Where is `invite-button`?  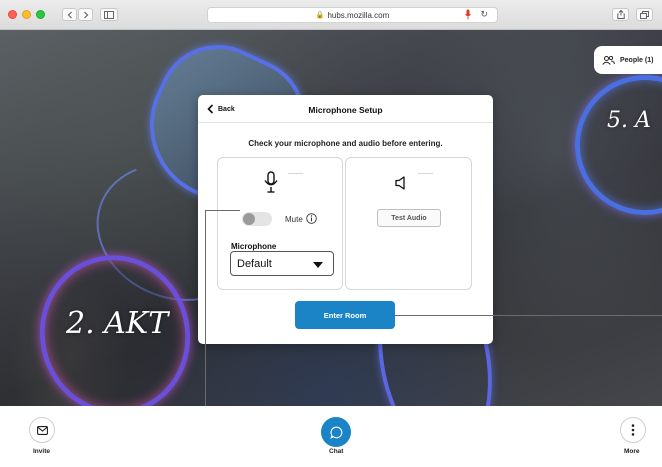 invite-button is located at coordinates (42, 430).